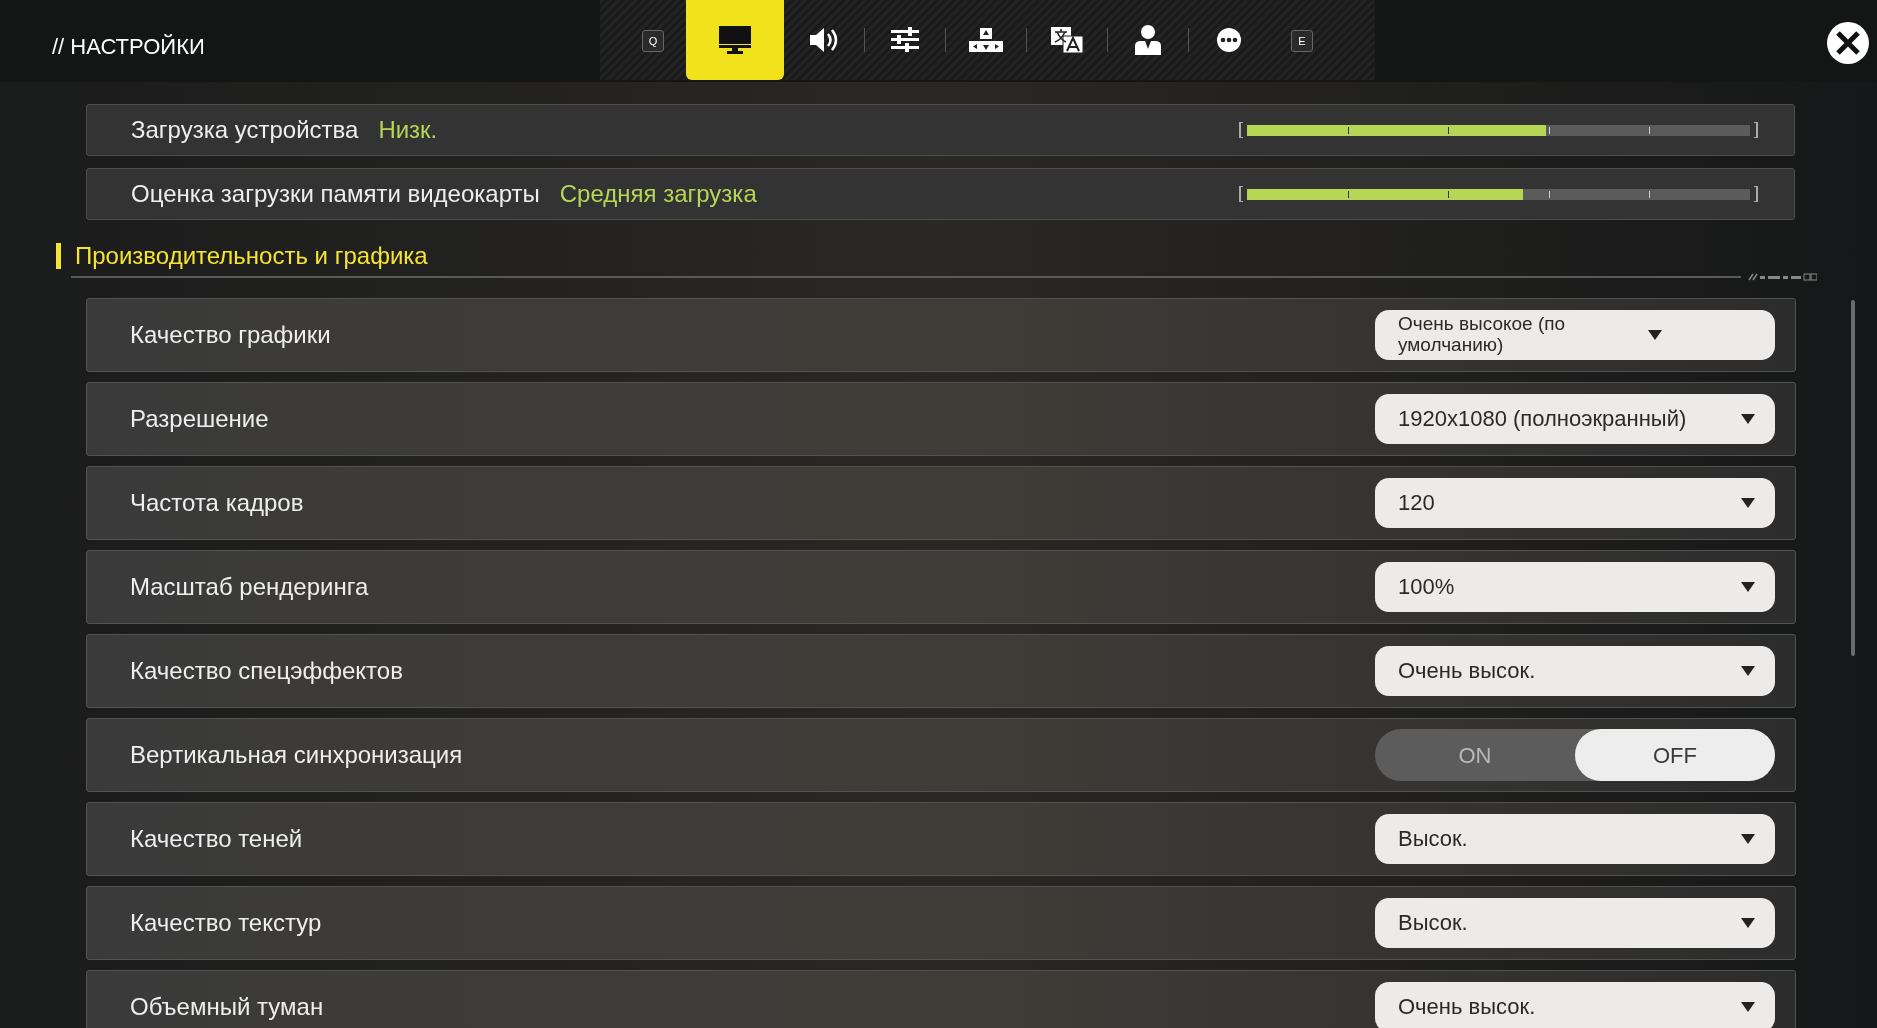  Describe the element at coordinates (1417, 503) in the screenshot. I see `dropdown-value: 120` at that location.